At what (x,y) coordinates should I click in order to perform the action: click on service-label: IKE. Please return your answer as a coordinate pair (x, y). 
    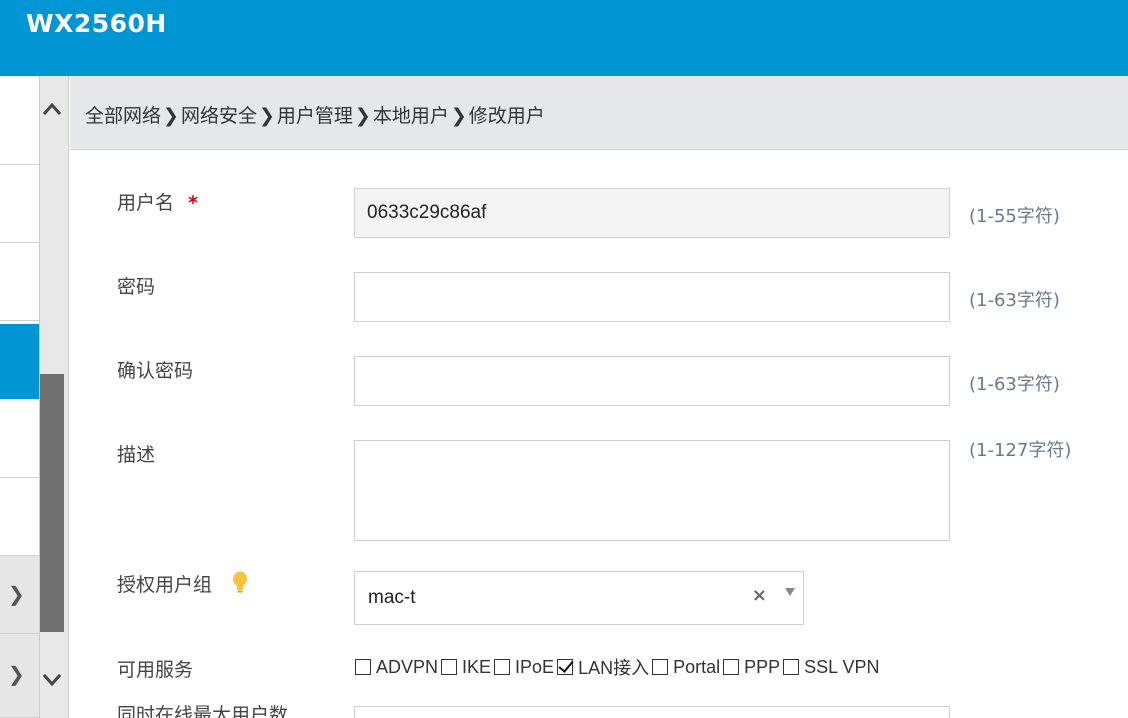
    Looking at the image, I should click on (477, 666).